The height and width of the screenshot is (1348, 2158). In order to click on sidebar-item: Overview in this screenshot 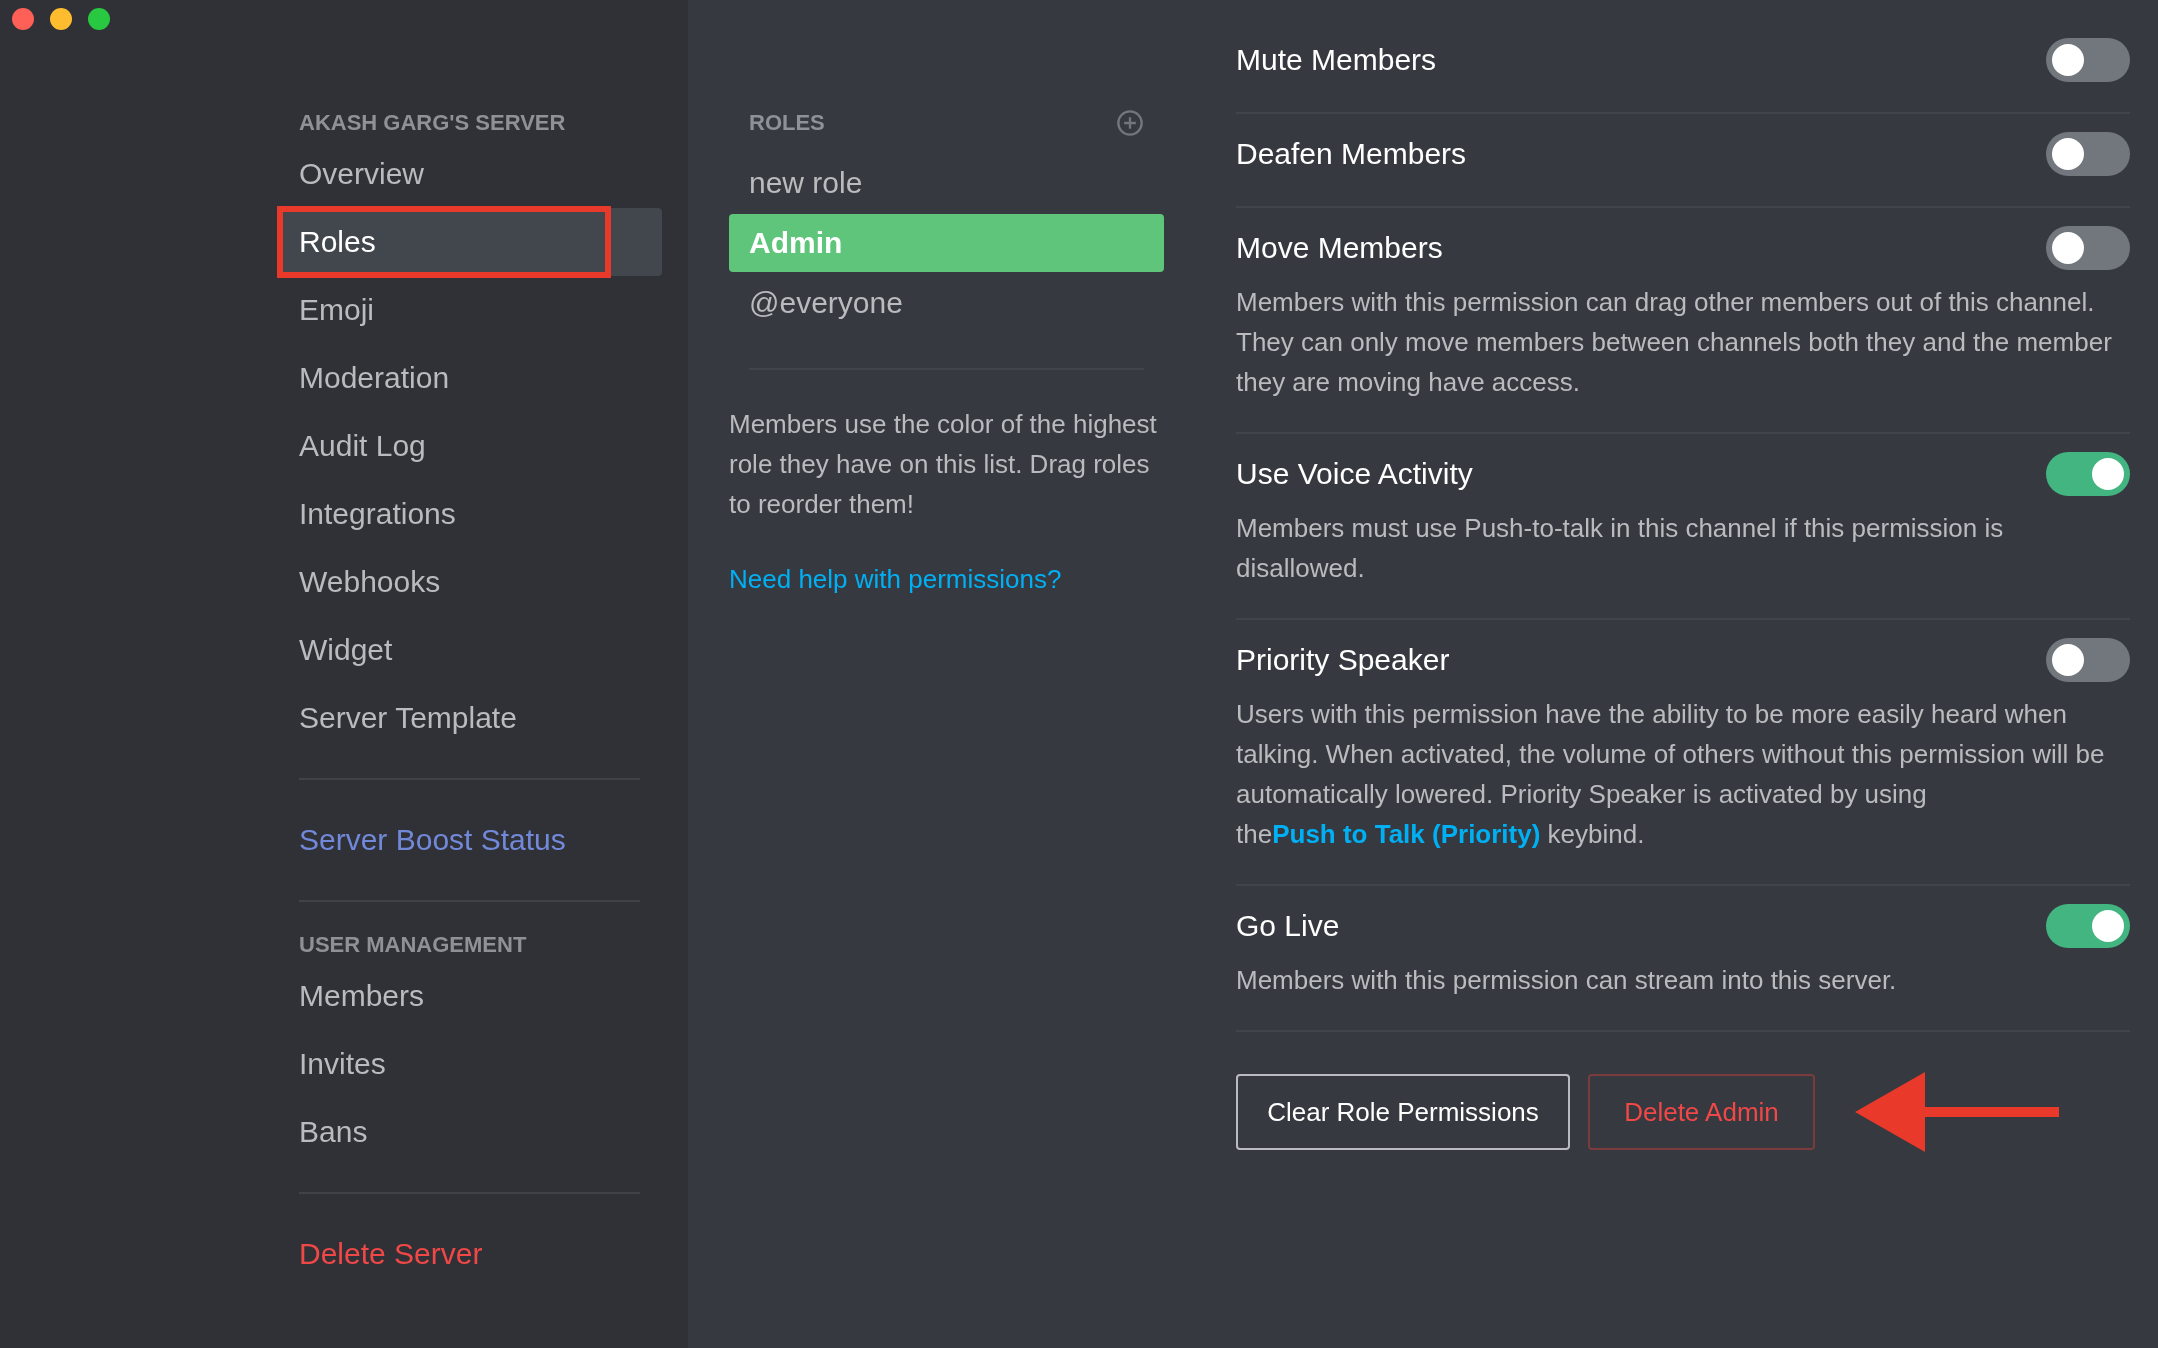, I will do `click(469, 174)`.